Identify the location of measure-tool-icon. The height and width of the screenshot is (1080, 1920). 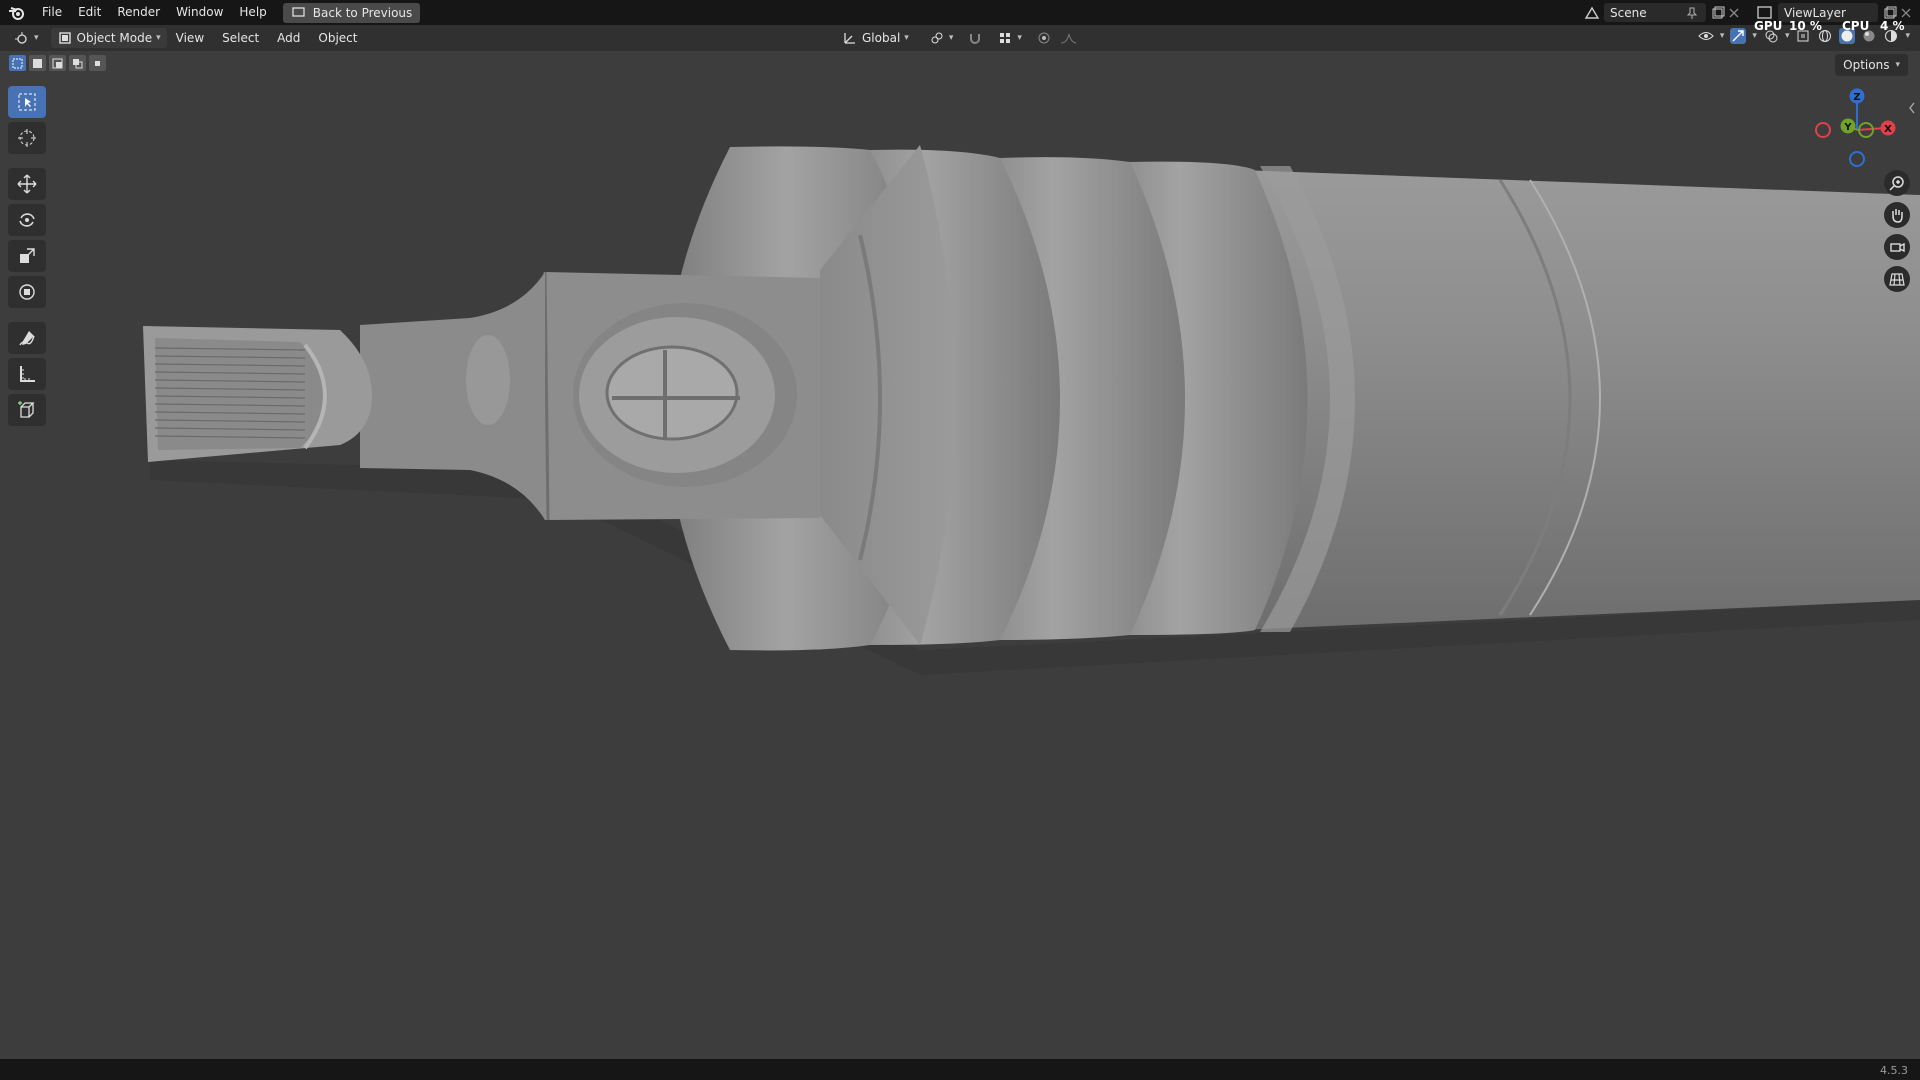
(27, 374).